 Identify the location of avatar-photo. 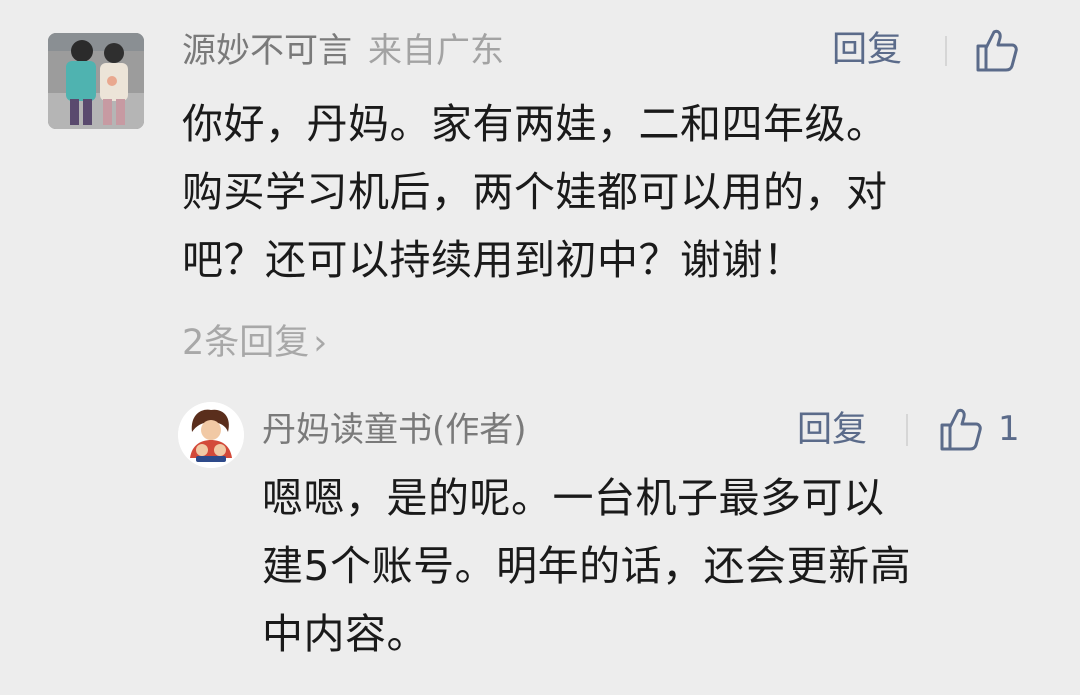
(96, 81).